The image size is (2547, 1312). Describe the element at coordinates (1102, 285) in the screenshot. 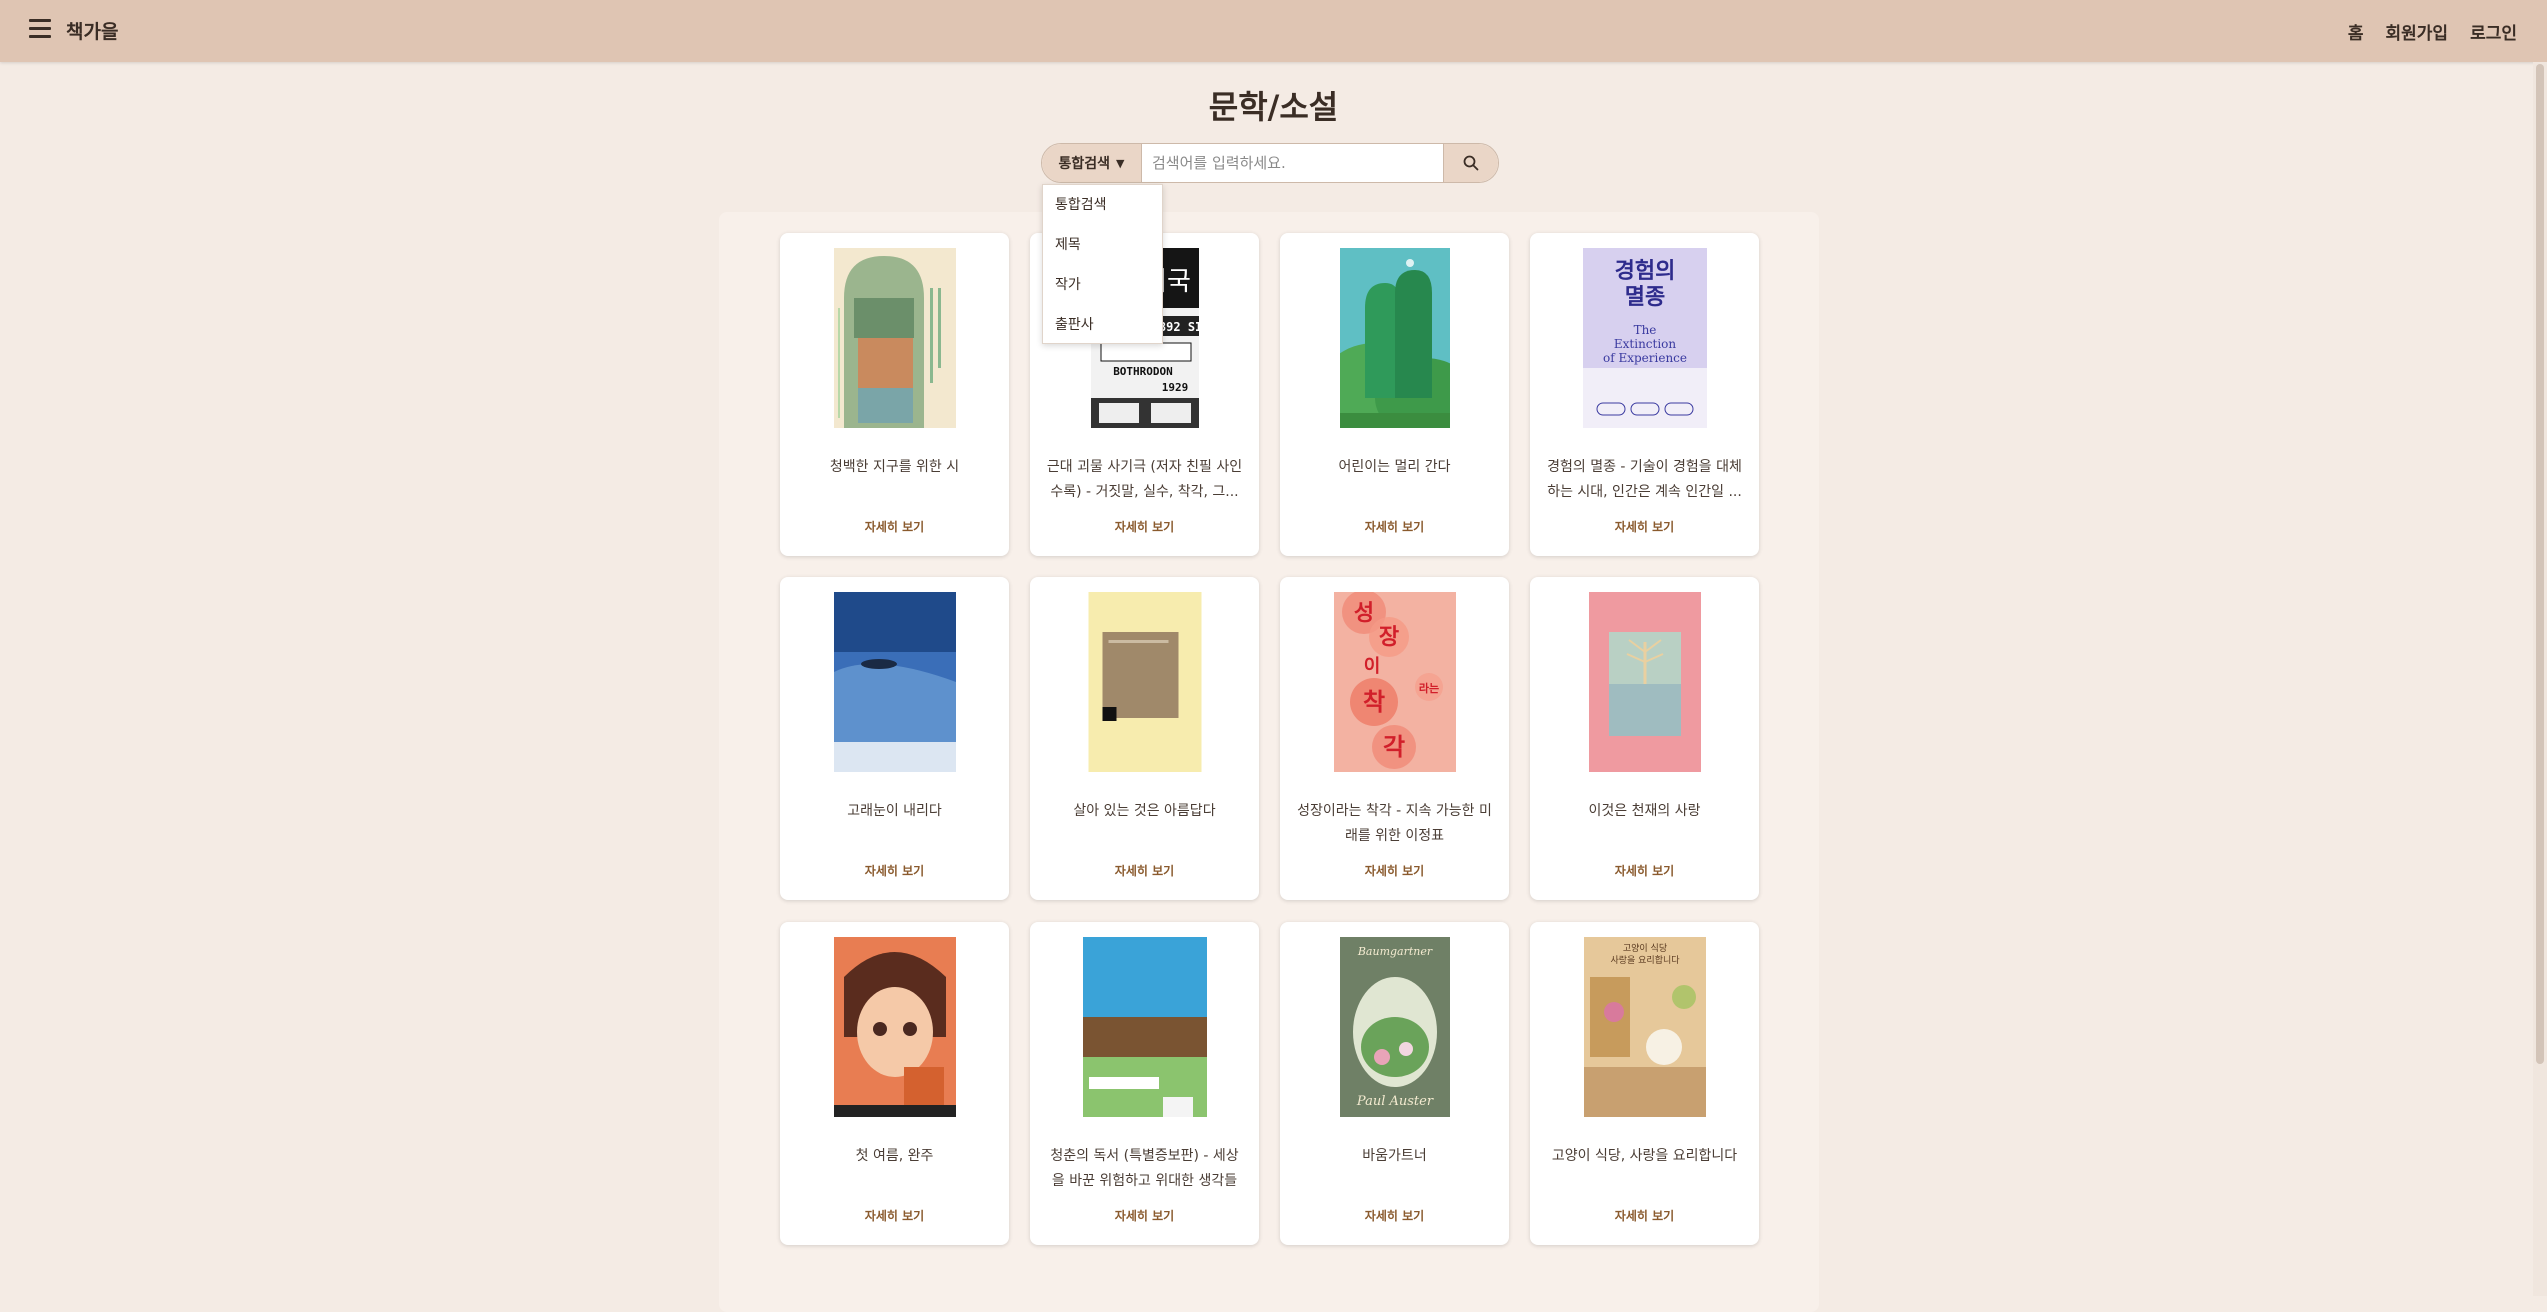

I see `dropdown-option-author: 작가` at that location.